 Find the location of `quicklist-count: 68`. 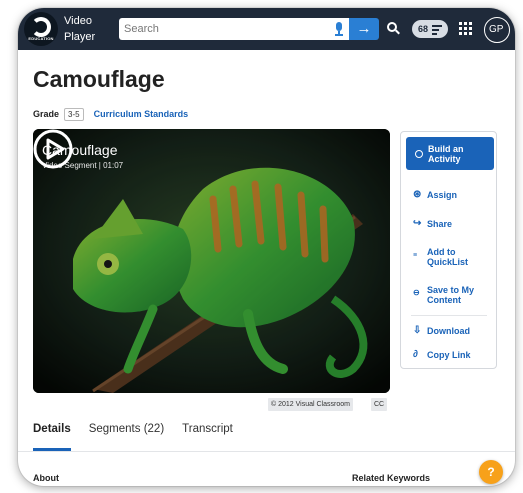

quicklist-count: 68 is located at coordinates (423, 29).